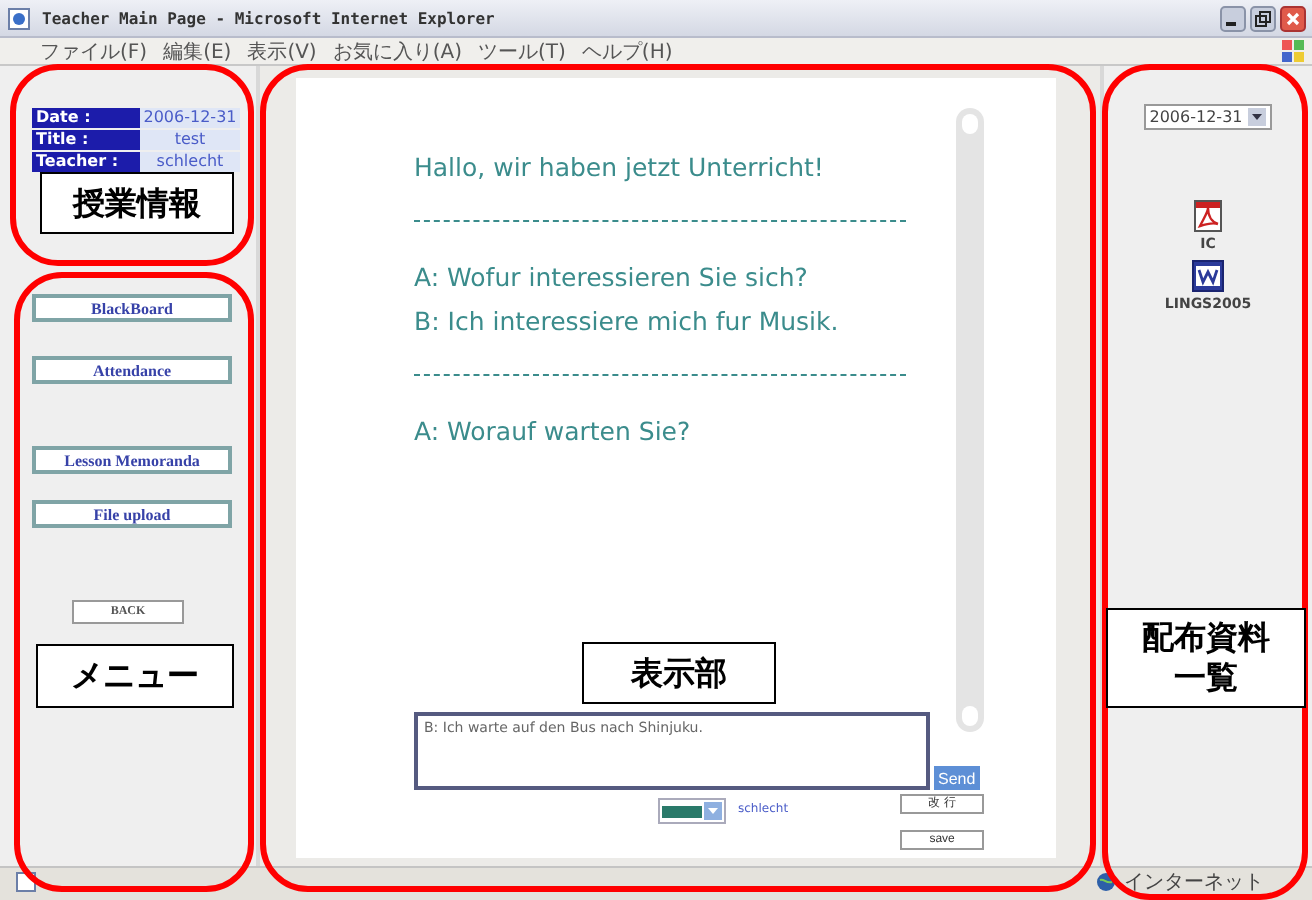  What do you see at coordinates (86, 118) in the screenshot?
I see `info-label: Date :` at bounding box center [86, 118].